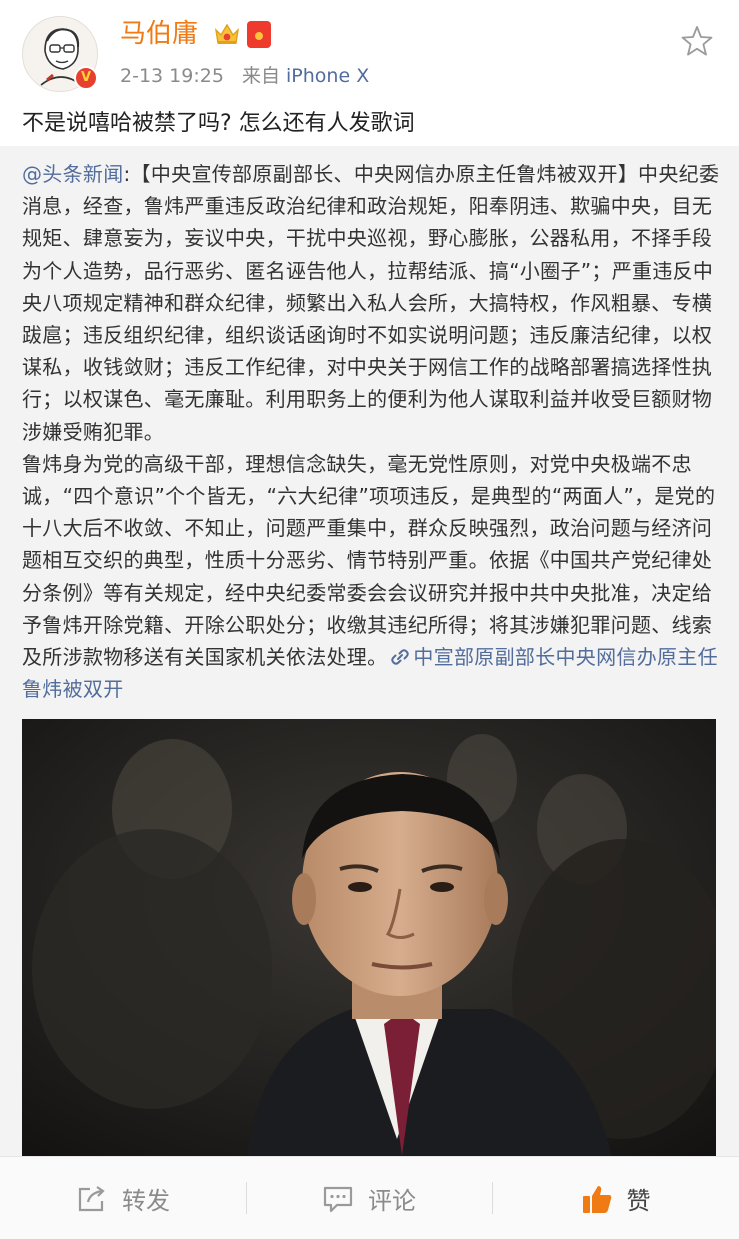 The image size is (739, 1239). What do you see at coordinates (400, 657) in the screenshot?
I see `link-icon` at bounding box center [400, 657].